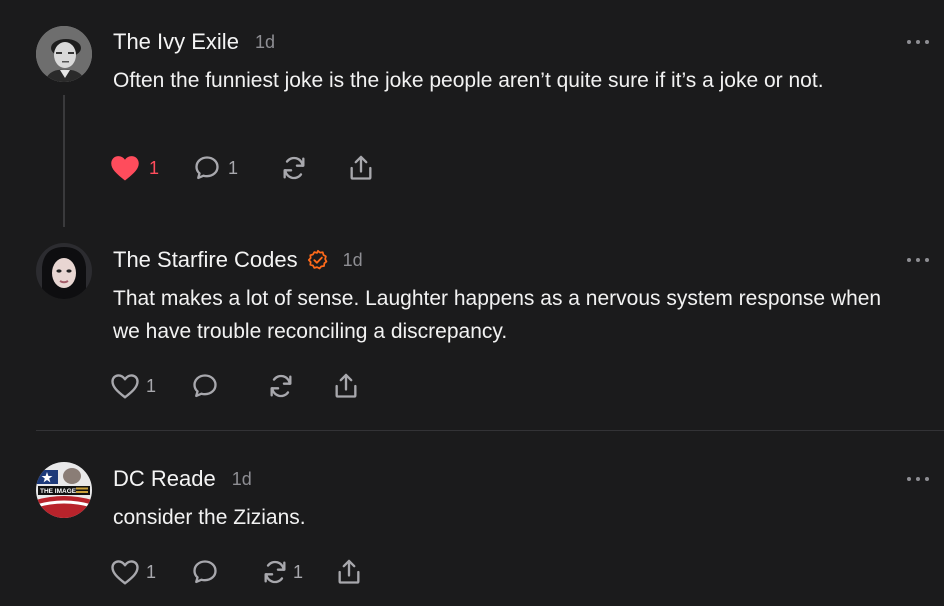 This screenshot has height=606, width=944. What do you see at coordinates (64, 161) in the screenshot?
I see `thread-line` at bounding box center [64, 161].